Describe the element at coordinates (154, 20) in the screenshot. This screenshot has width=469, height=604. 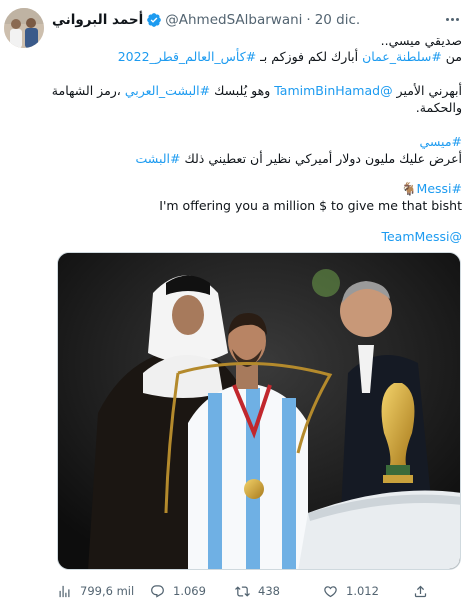
I see `verified-badge-icon` at that location.